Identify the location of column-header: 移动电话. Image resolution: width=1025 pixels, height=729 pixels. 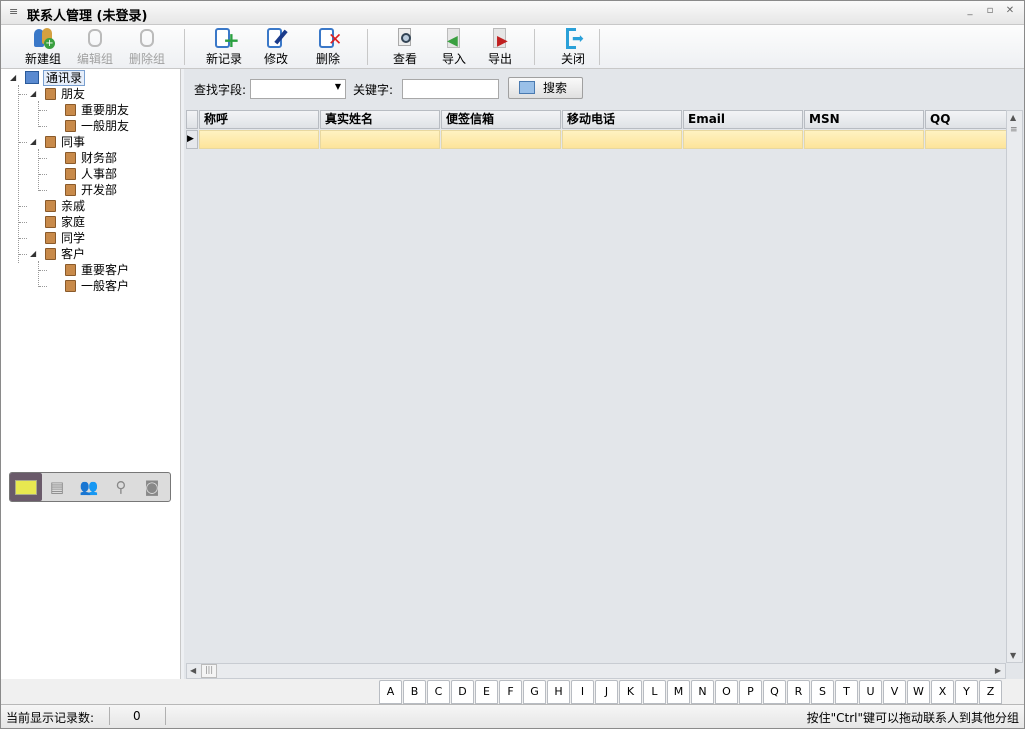
(622, 119).